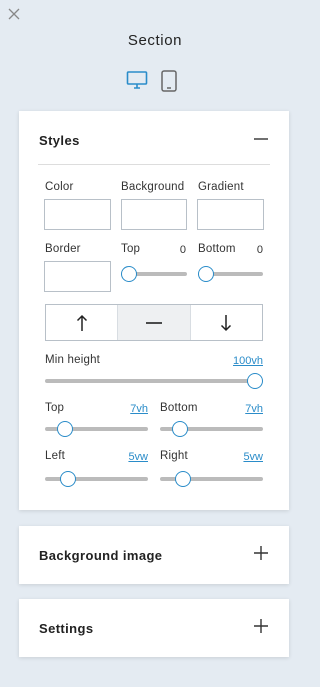  What do you see at coordinates (169, 81) in the screenshot?
I see `mobile-icon` at bounding box center [169, 81].